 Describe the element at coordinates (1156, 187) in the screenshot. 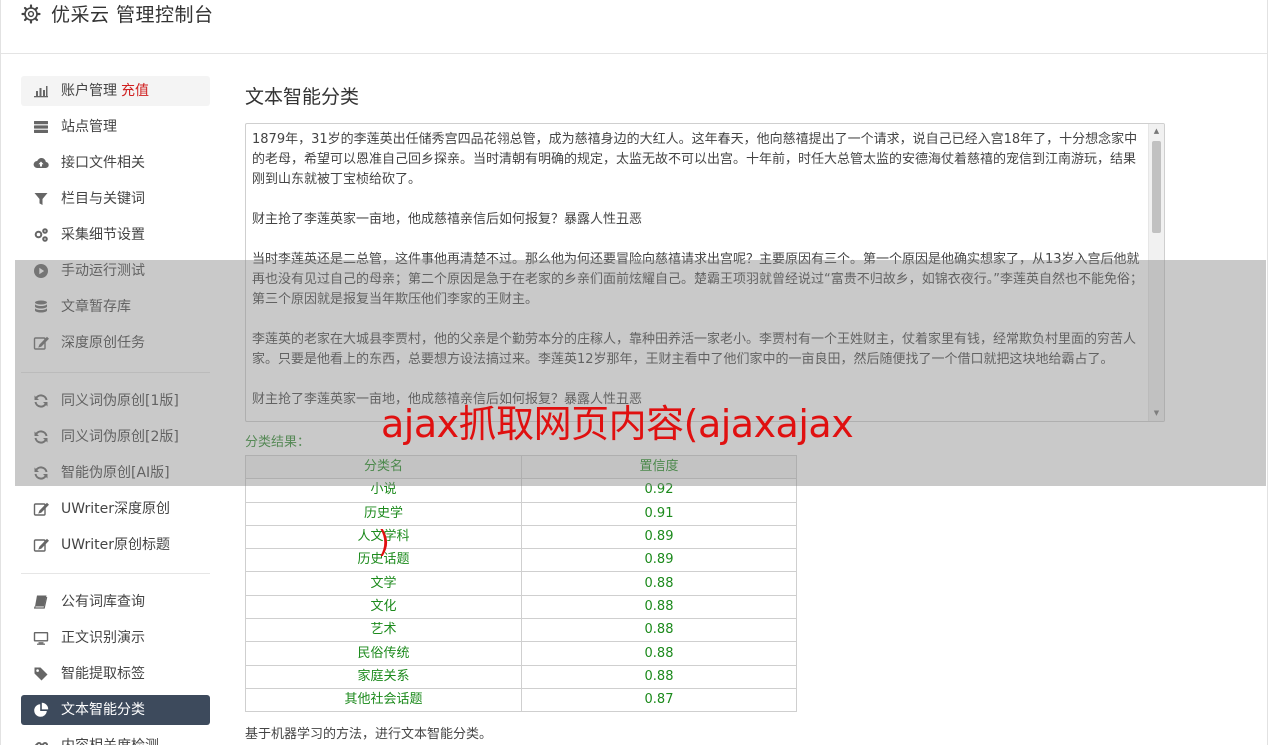

I see `scrollbar-thumb` at that location.